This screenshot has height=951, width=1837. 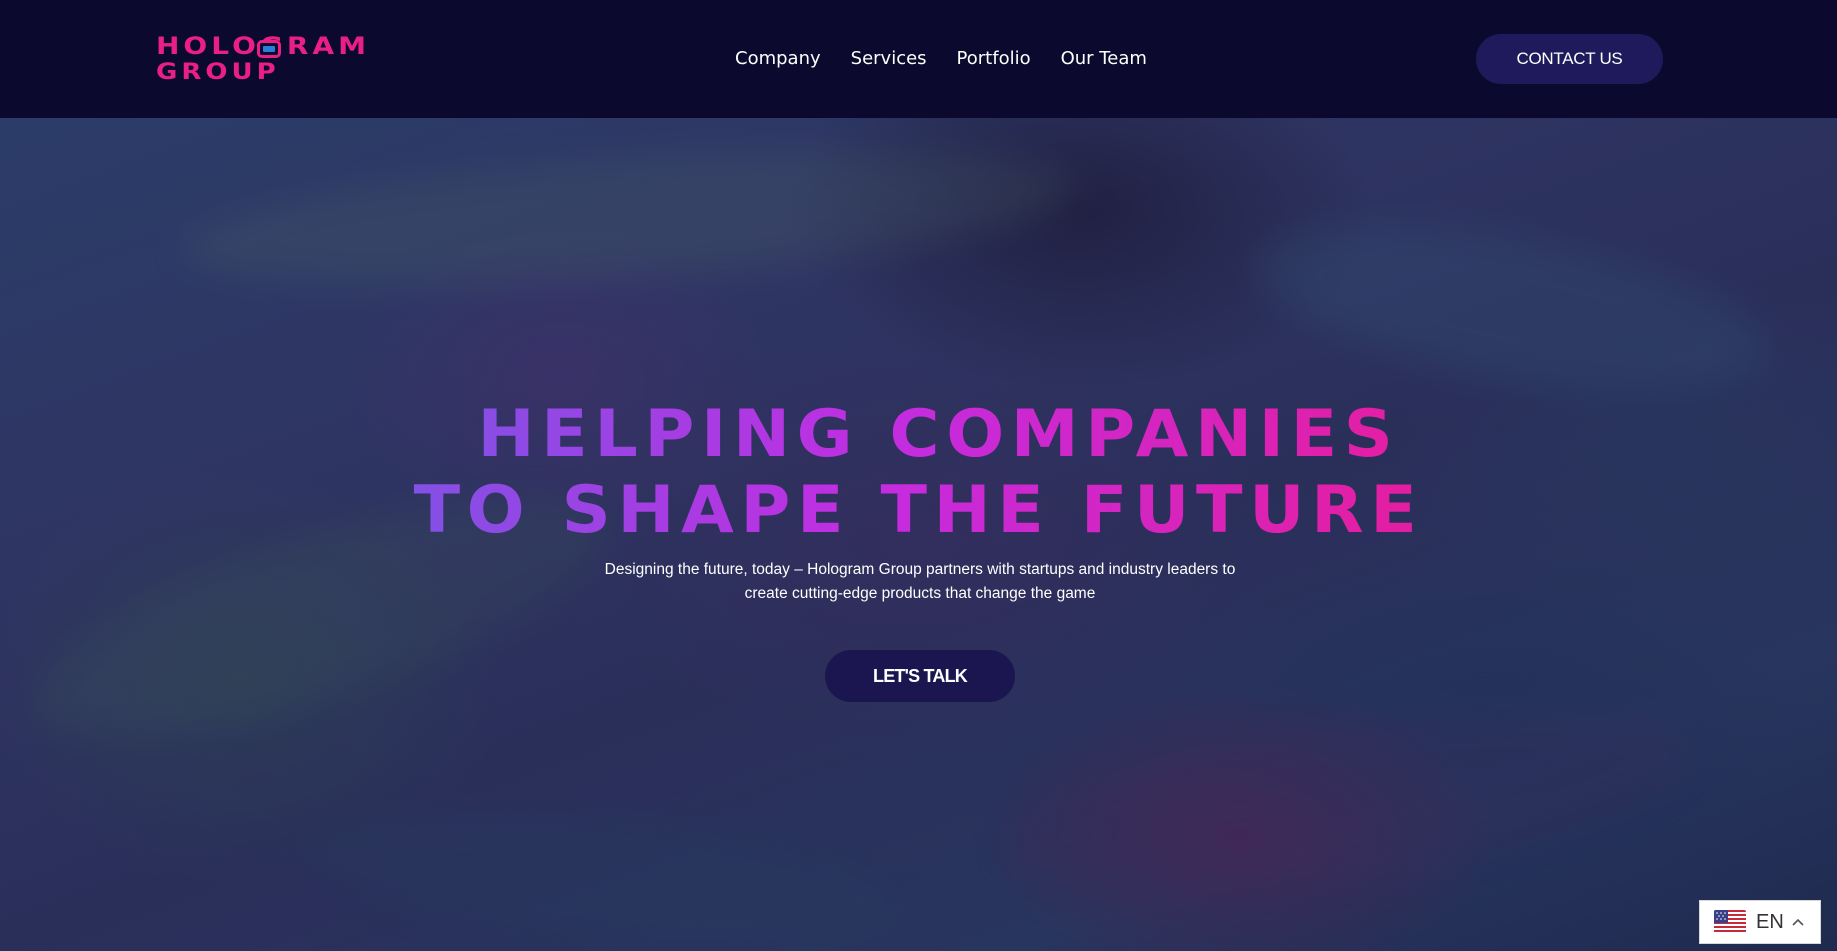 I want to click on logo-line-1: HOLOGRAM, so click(x=289, y=46).